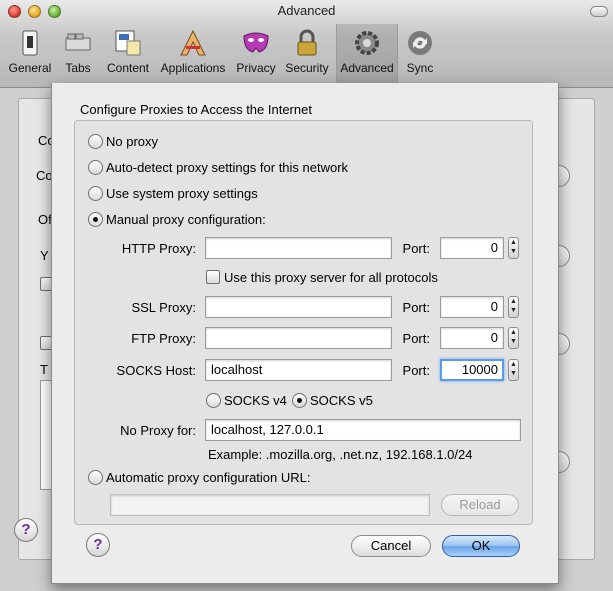 This screenshot has width=613, height=591. What do you see at coordinates (213, 400) in the screenshot?
I see `socks-v4-radio` at bounding box center [213, 400].